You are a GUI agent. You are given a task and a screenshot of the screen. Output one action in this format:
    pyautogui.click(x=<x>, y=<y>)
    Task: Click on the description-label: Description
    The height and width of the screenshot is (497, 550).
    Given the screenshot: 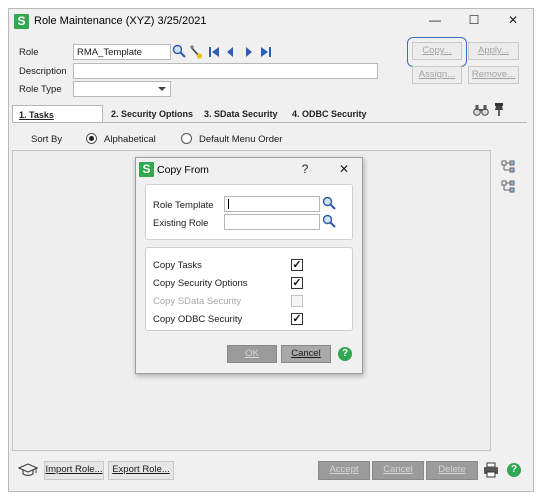 What is the action you would take?
    pyautogui.click(x=43, y=71)
    